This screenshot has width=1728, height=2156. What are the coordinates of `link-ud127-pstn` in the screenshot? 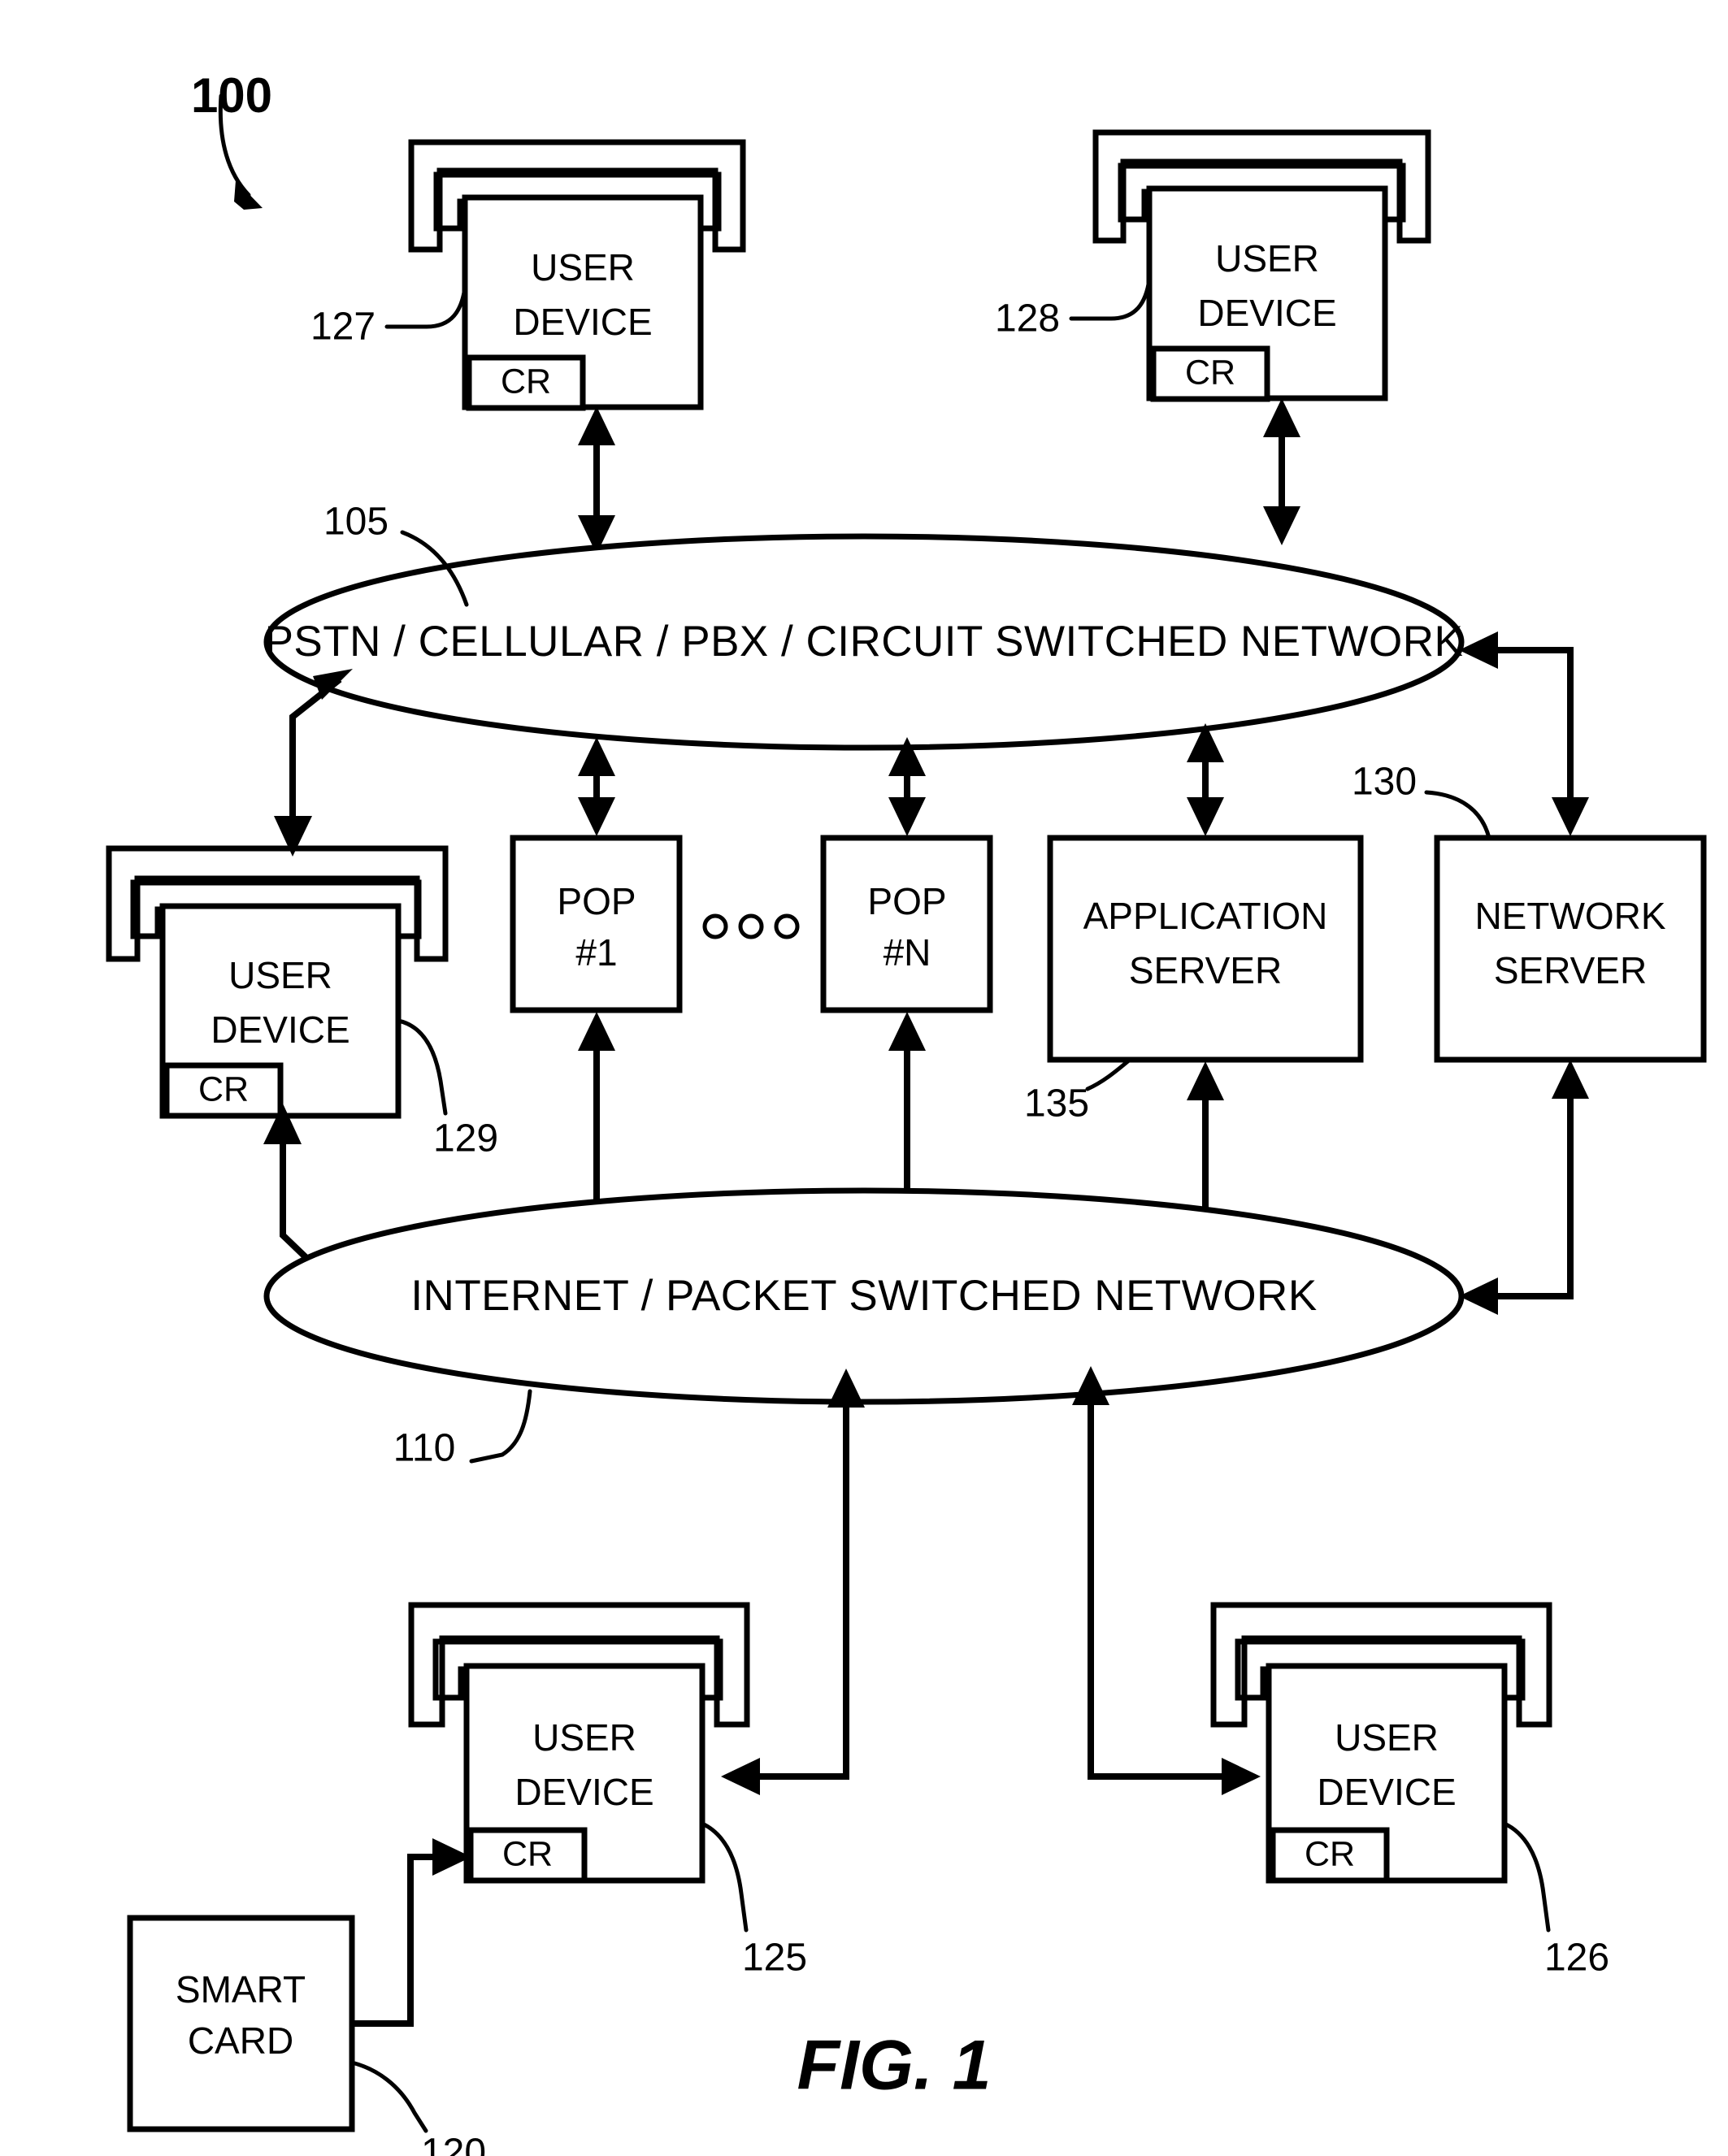 It's located at (596, 480).